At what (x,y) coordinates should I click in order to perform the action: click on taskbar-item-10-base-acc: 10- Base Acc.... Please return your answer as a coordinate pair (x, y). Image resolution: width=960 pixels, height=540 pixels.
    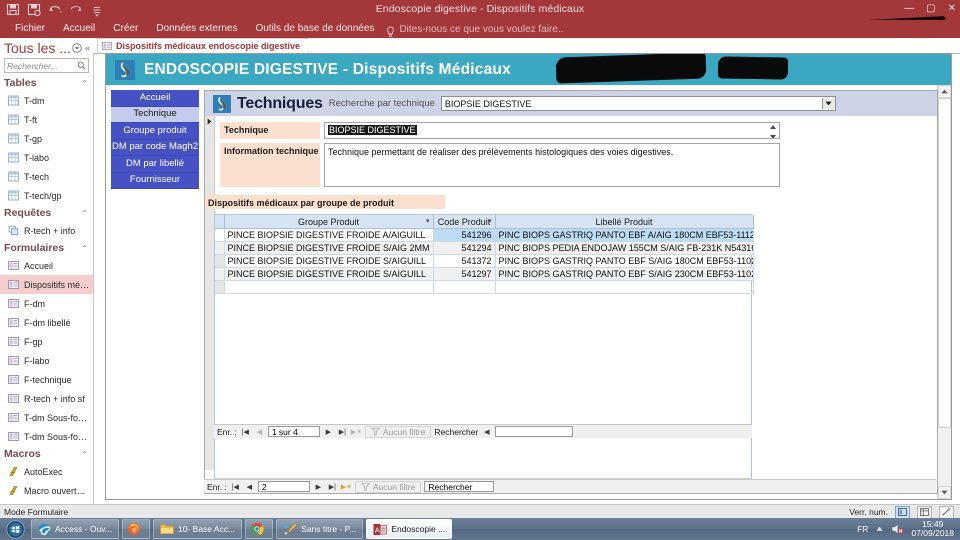
    Looking at the image, I should click on (198, 529).